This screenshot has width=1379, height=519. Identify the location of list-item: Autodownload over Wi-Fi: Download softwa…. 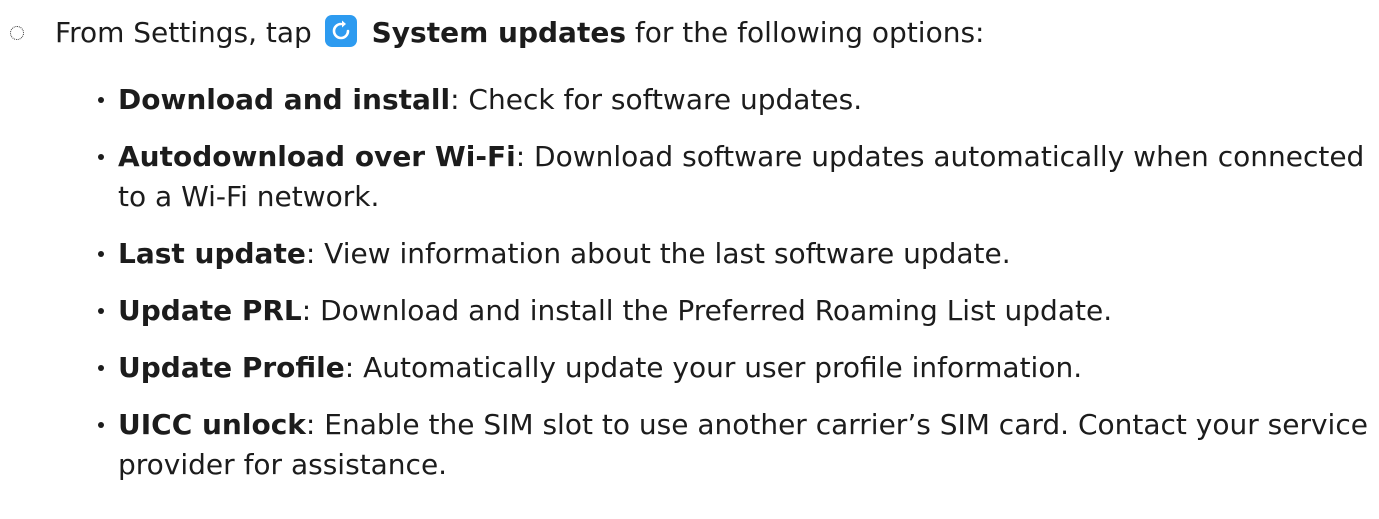
(733, 177).